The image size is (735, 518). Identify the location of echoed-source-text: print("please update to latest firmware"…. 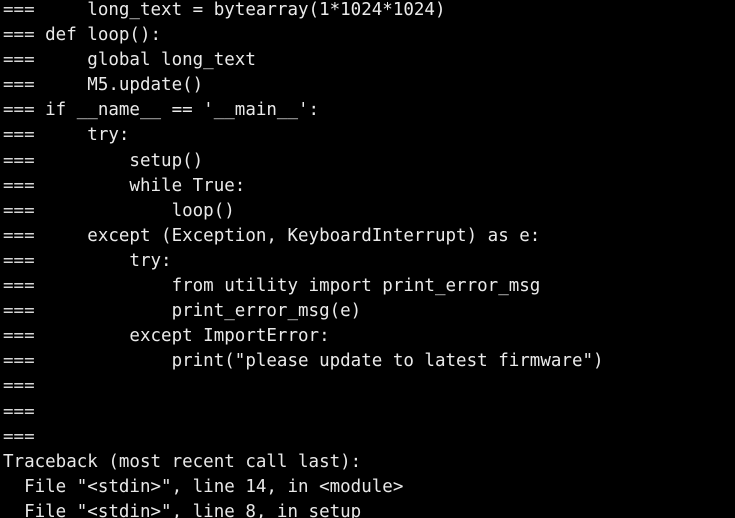
(319, 361).